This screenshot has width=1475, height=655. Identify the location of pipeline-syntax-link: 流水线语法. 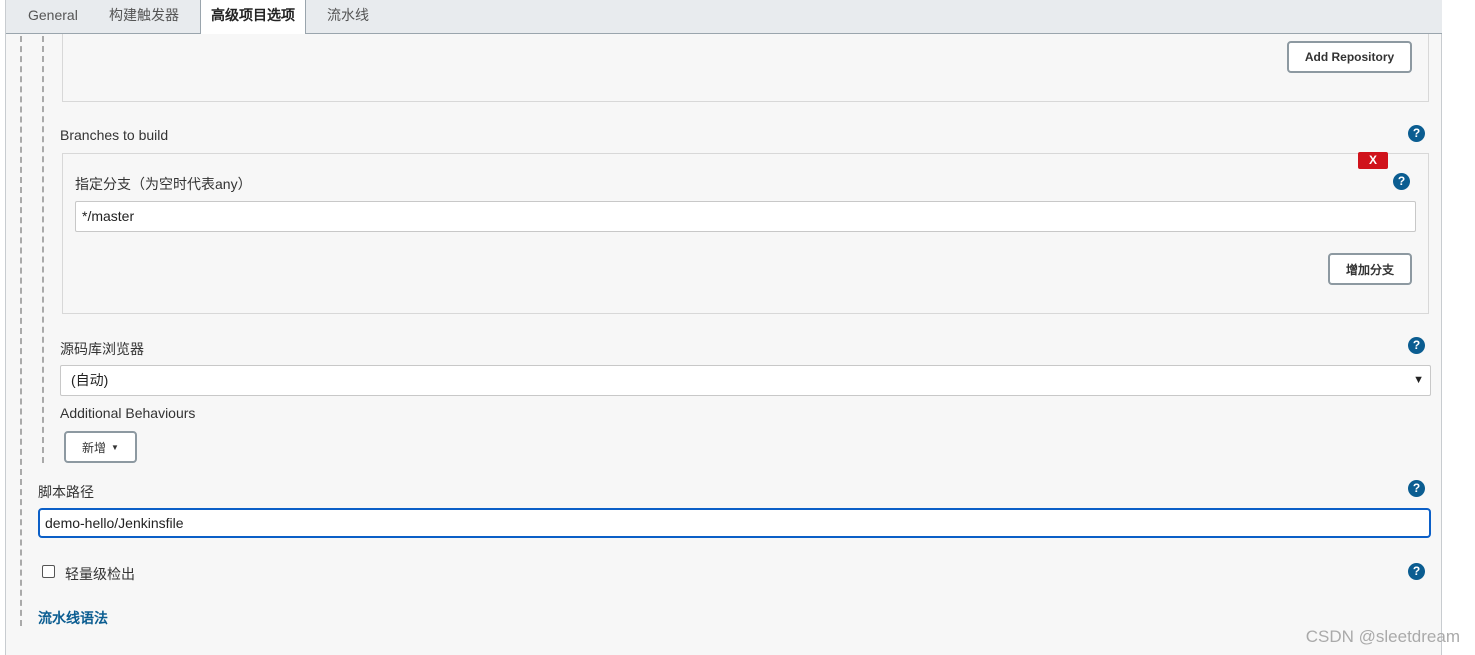
(73, 618).